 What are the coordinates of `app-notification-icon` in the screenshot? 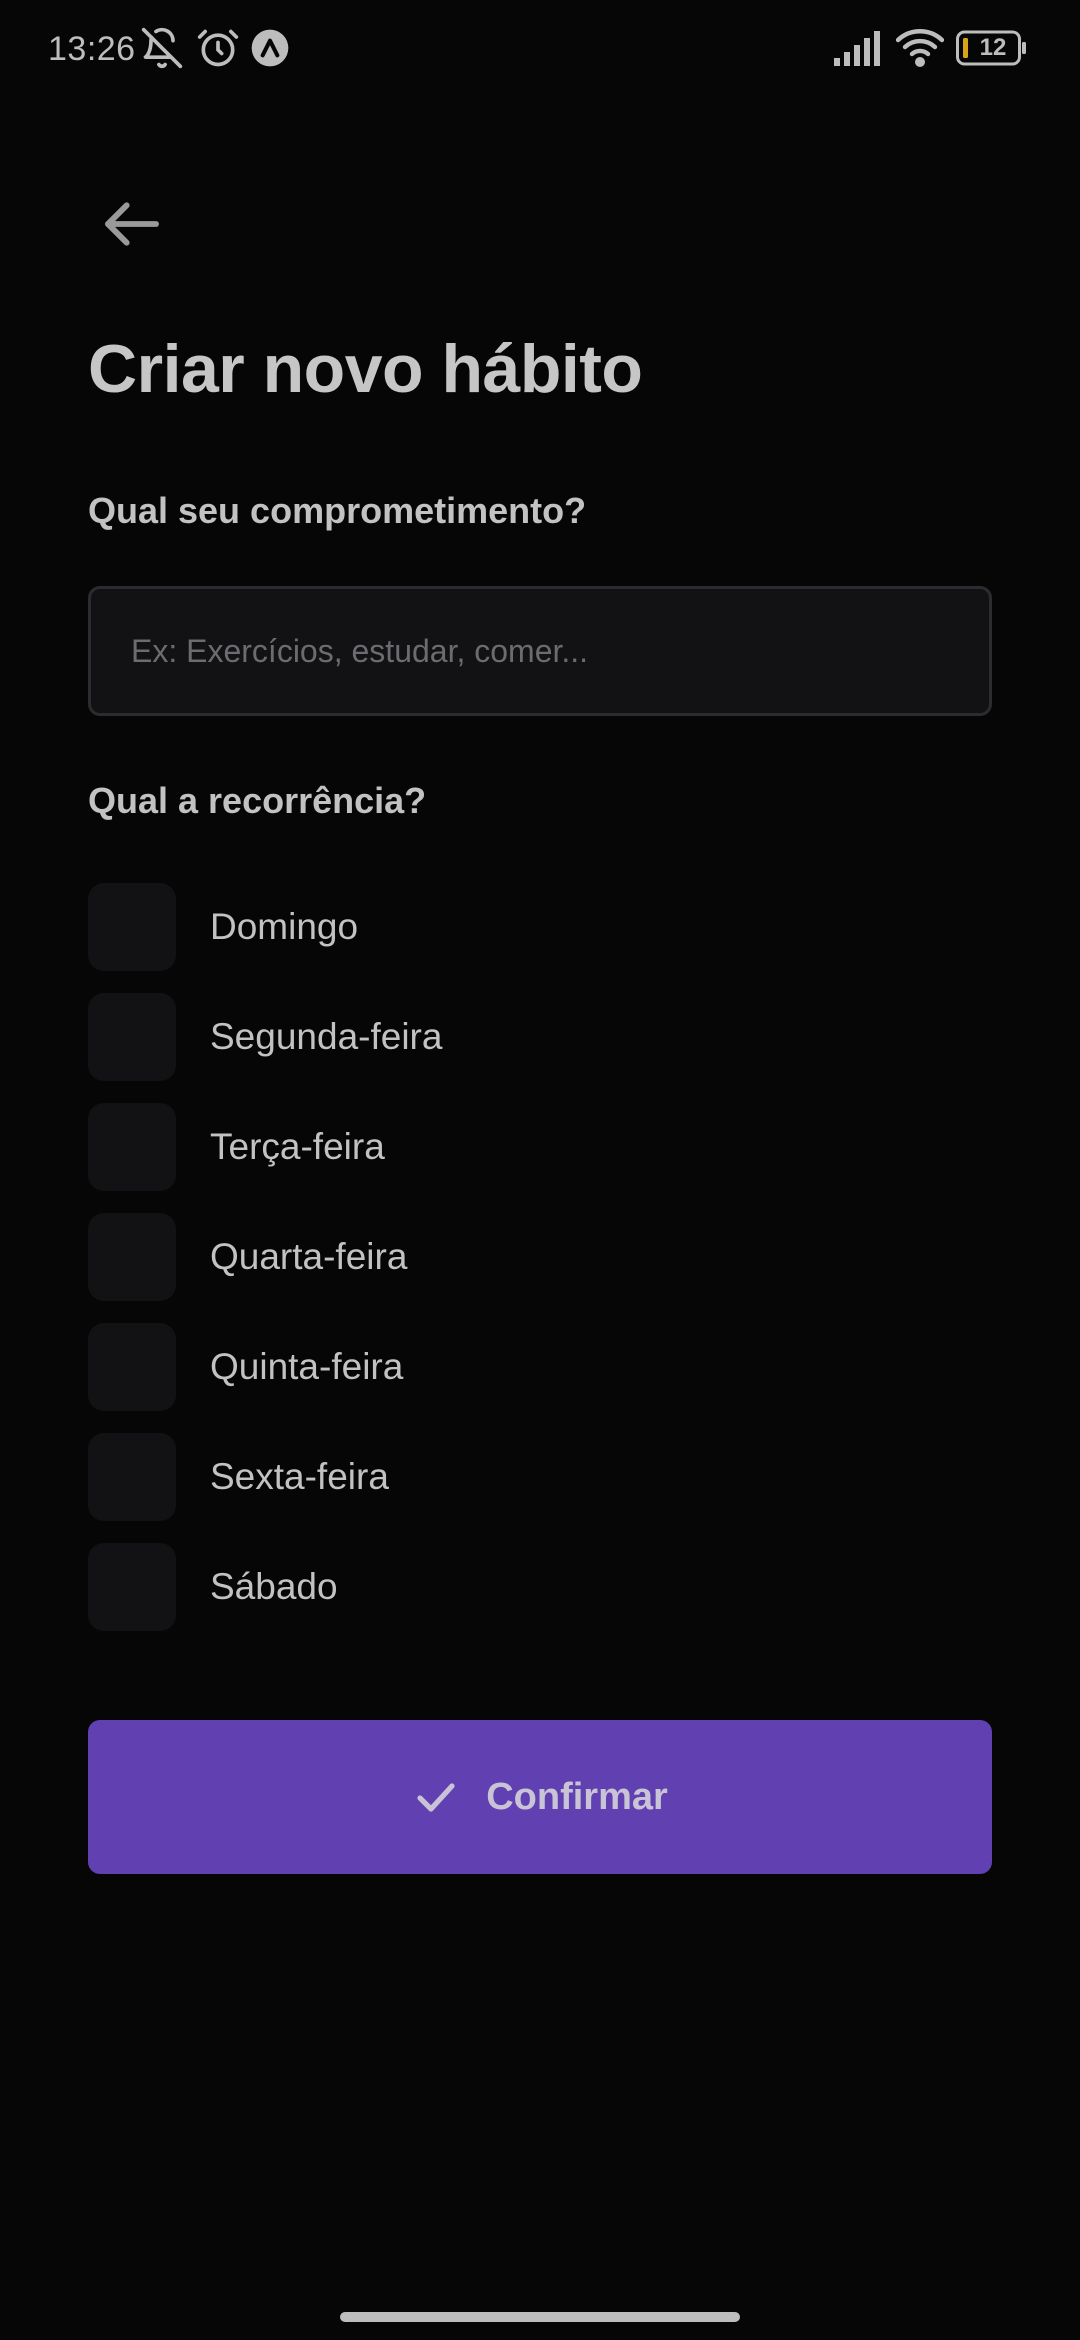 It's located at (270, 48).